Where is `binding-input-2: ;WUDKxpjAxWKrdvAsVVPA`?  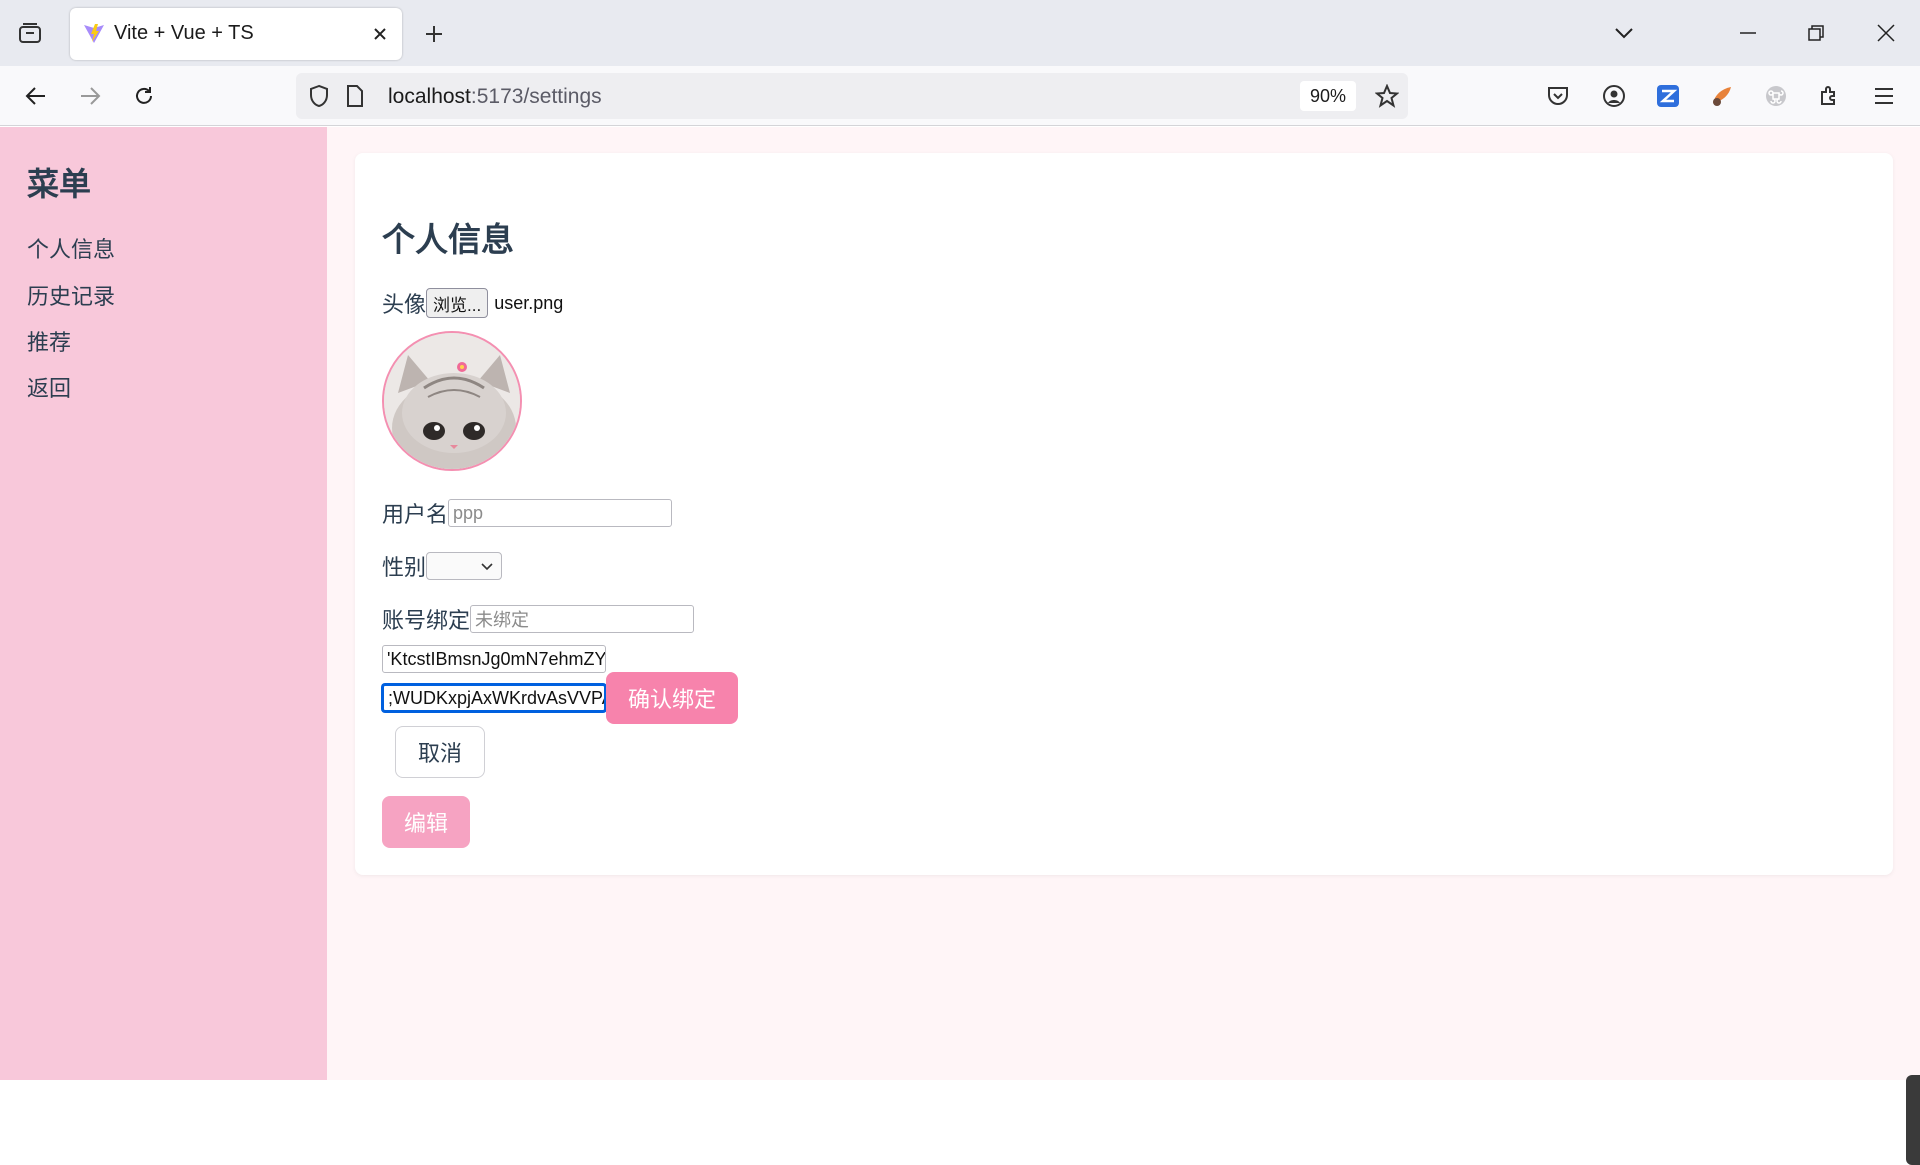
binding-input-2: ;WUDKxpjAxWKrdvAsVVPA is located at coordinates (494, 698).